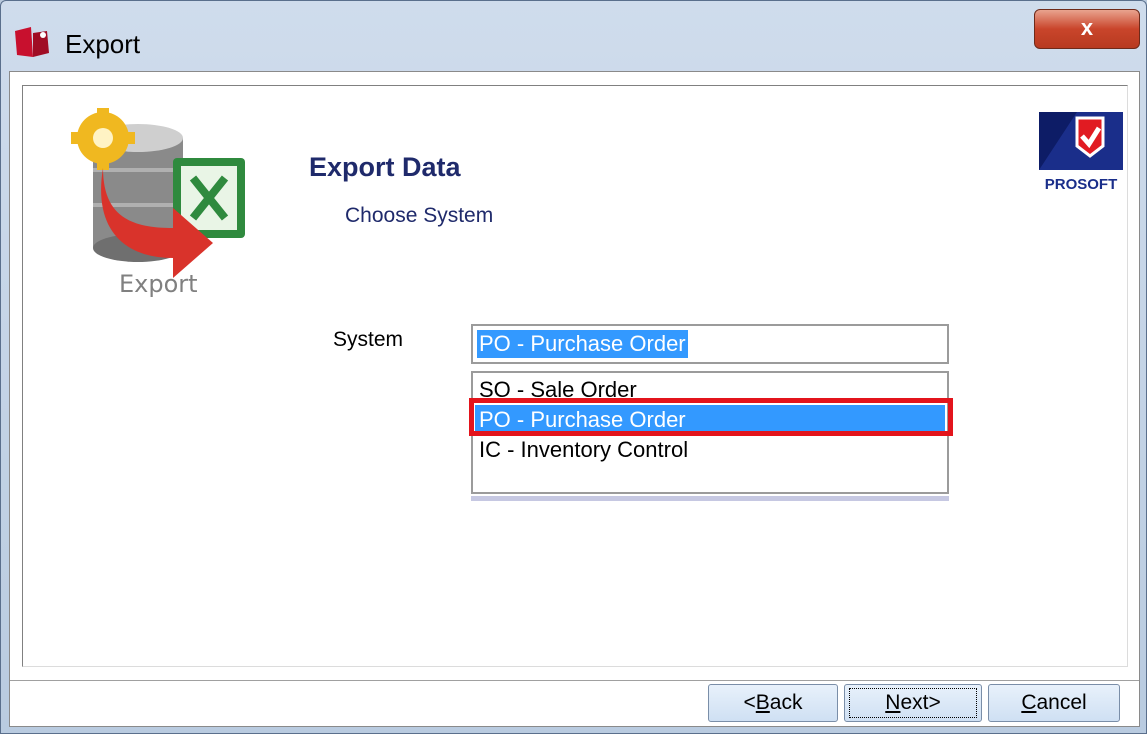 The width and height of the screenshot is (1147, 734). What do you see at coordinates (1081, 153) in the screenshot?
I see `prosoft-logo-icon: PROSOFT` at bounding box center [1081, 153].